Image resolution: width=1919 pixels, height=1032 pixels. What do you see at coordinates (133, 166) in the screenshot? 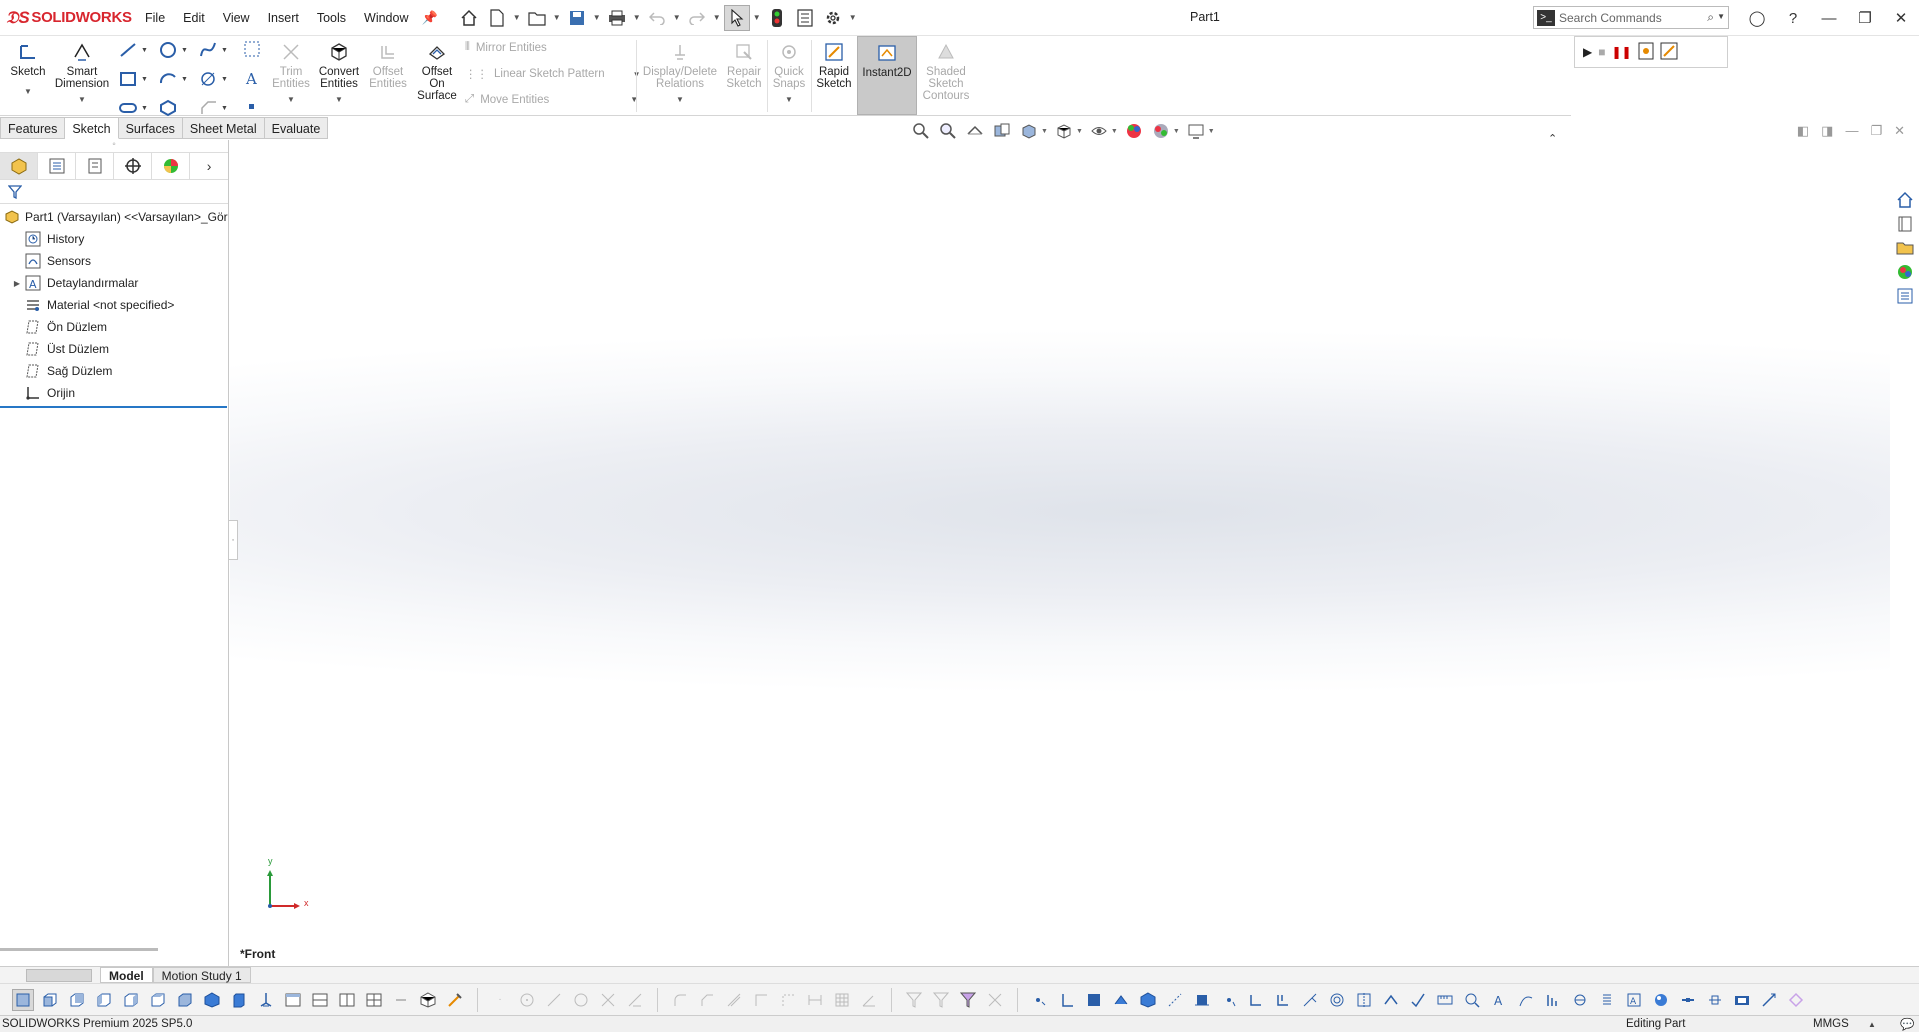
I see `dimxpert-manager-tab` at bounding box center [133, 166].